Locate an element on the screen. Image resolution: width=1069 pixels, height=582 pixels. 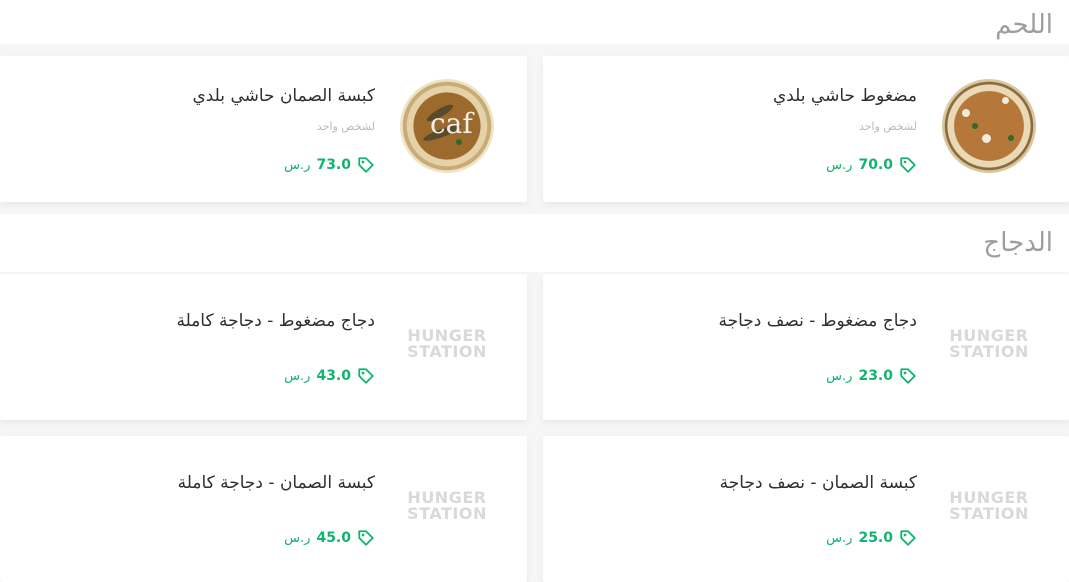
item-price: 23.0 ر.س is located at coordinates (871, 376).